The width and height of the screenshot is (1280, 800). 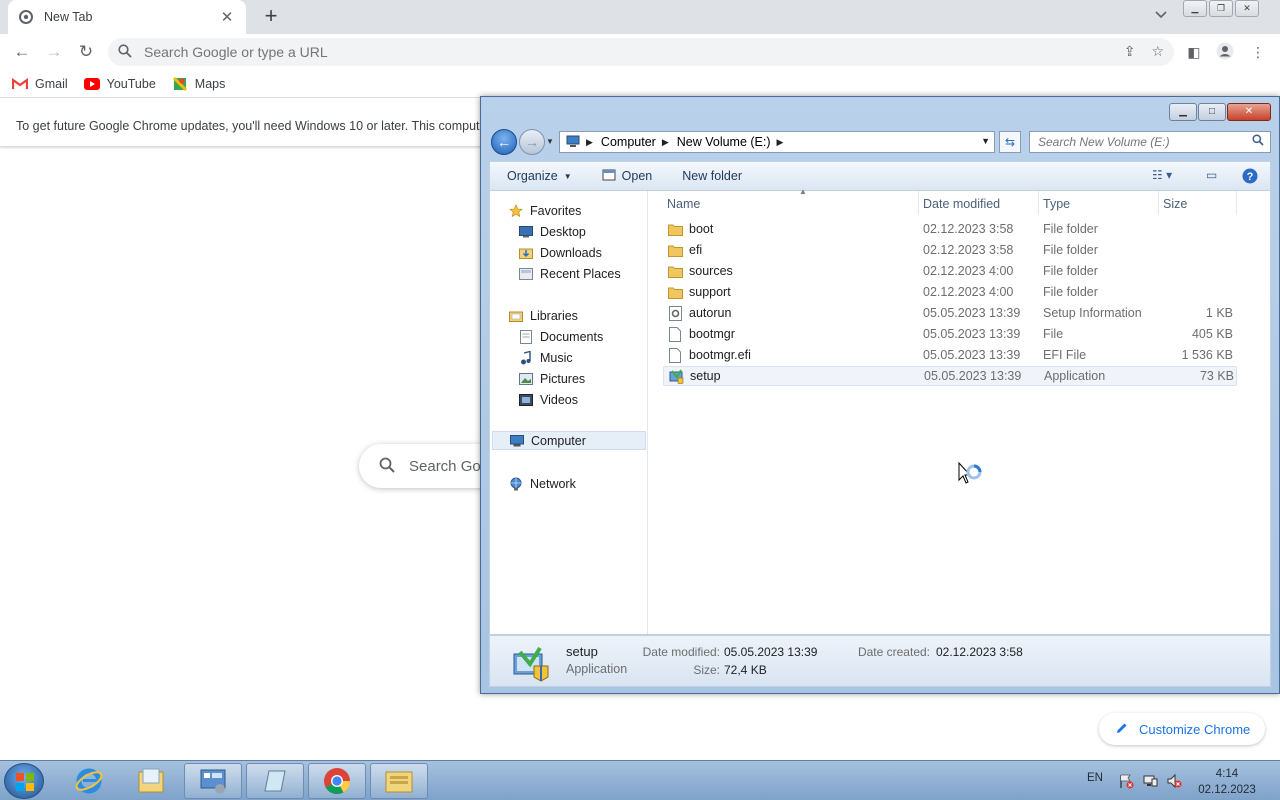 I want to click on address-bar: ▶ Computer ▶ New Volume (E:) ▶ ▼, so click(x=777, y=142).